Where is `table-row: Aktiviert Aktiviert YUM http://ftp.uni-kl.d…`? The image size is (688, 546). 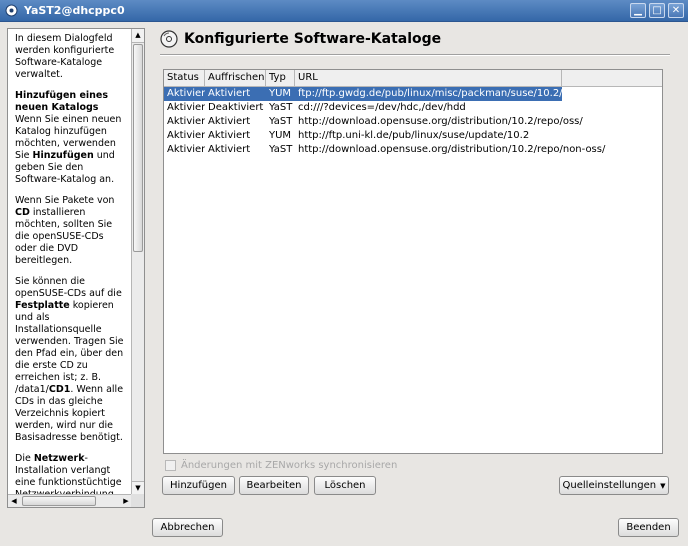 table-row: Aktiviert Aktiviert YUM http://ftp.uni-kl.d… is located at coordinates (413, 136).